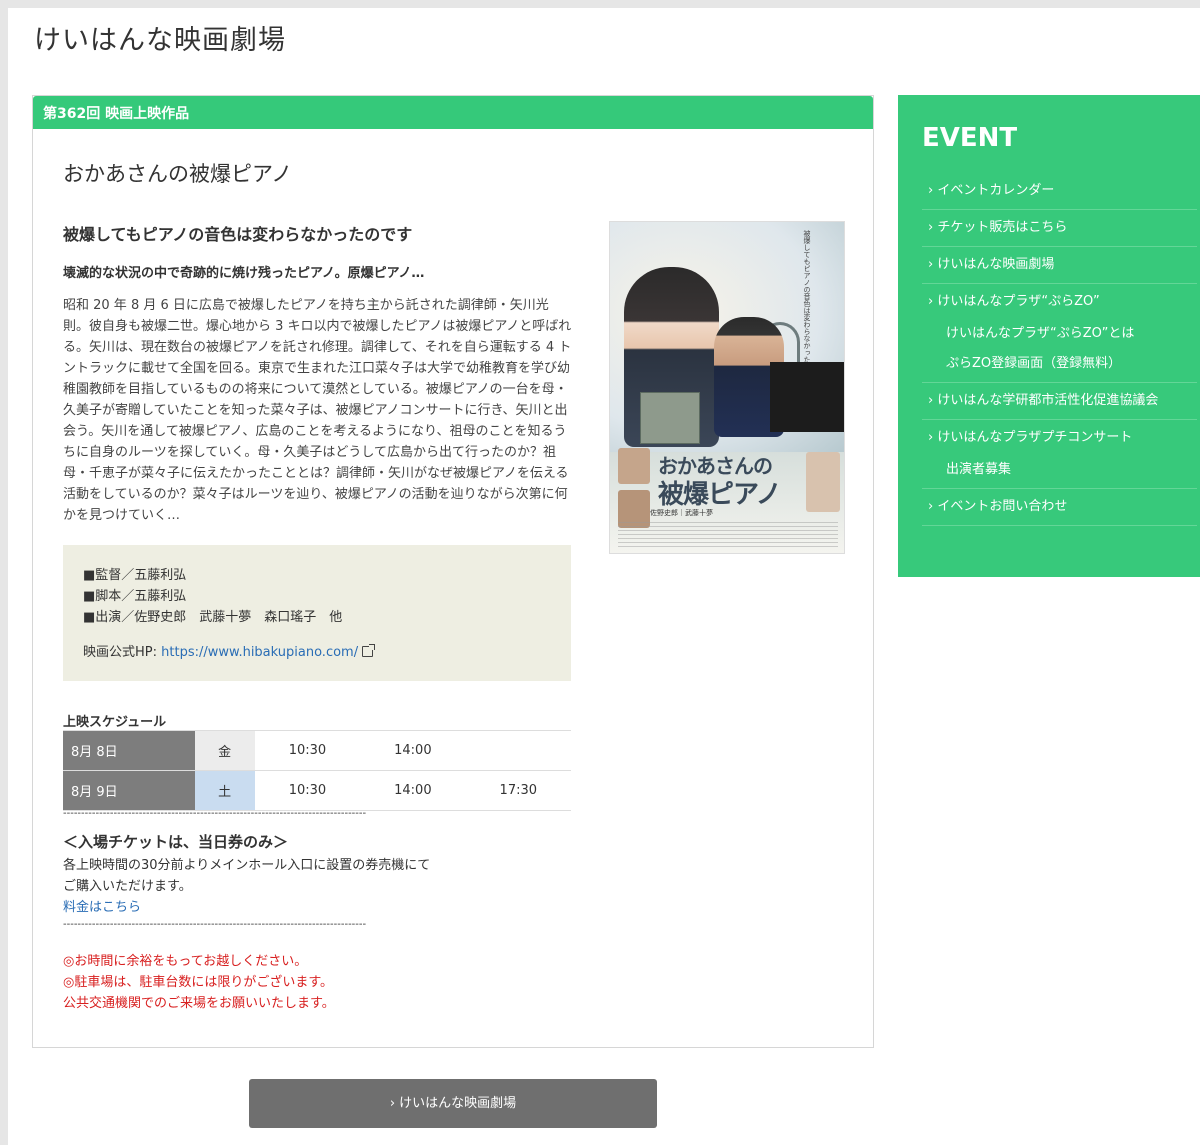  Describe the element at coordinates (1059, 364) in the screenshot. I see `sidebar-subitem-purazo-register: ぷらZO登録画面（登録無料）` at that location.